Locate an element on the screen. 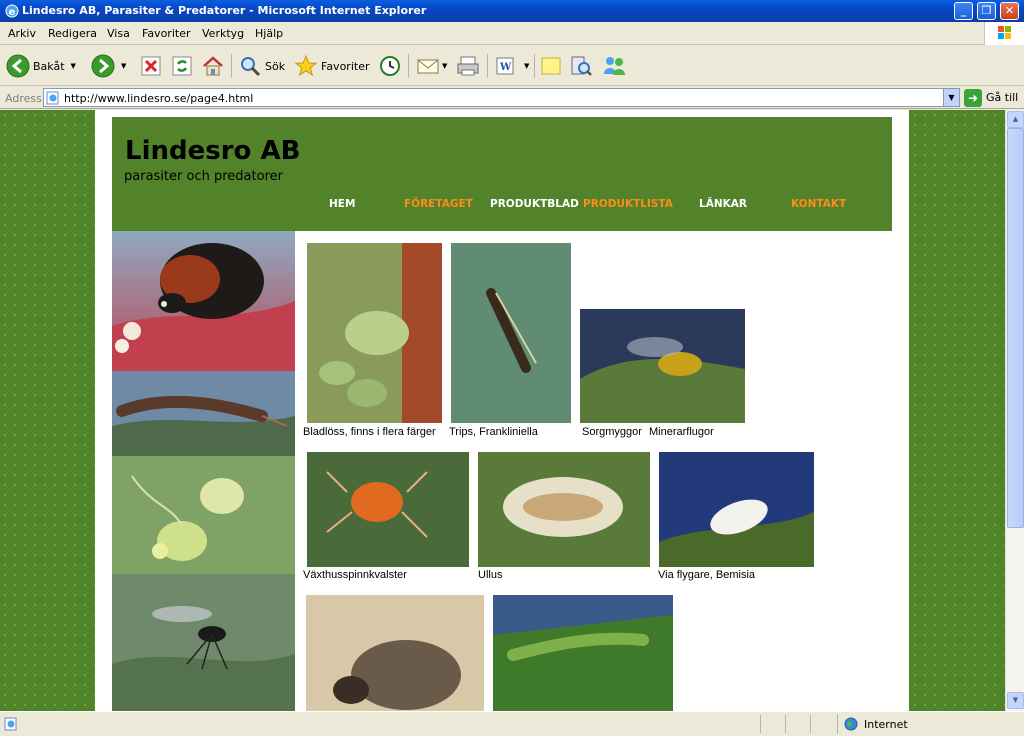  go-label: Gå till is located at coordinates (1002, 97).